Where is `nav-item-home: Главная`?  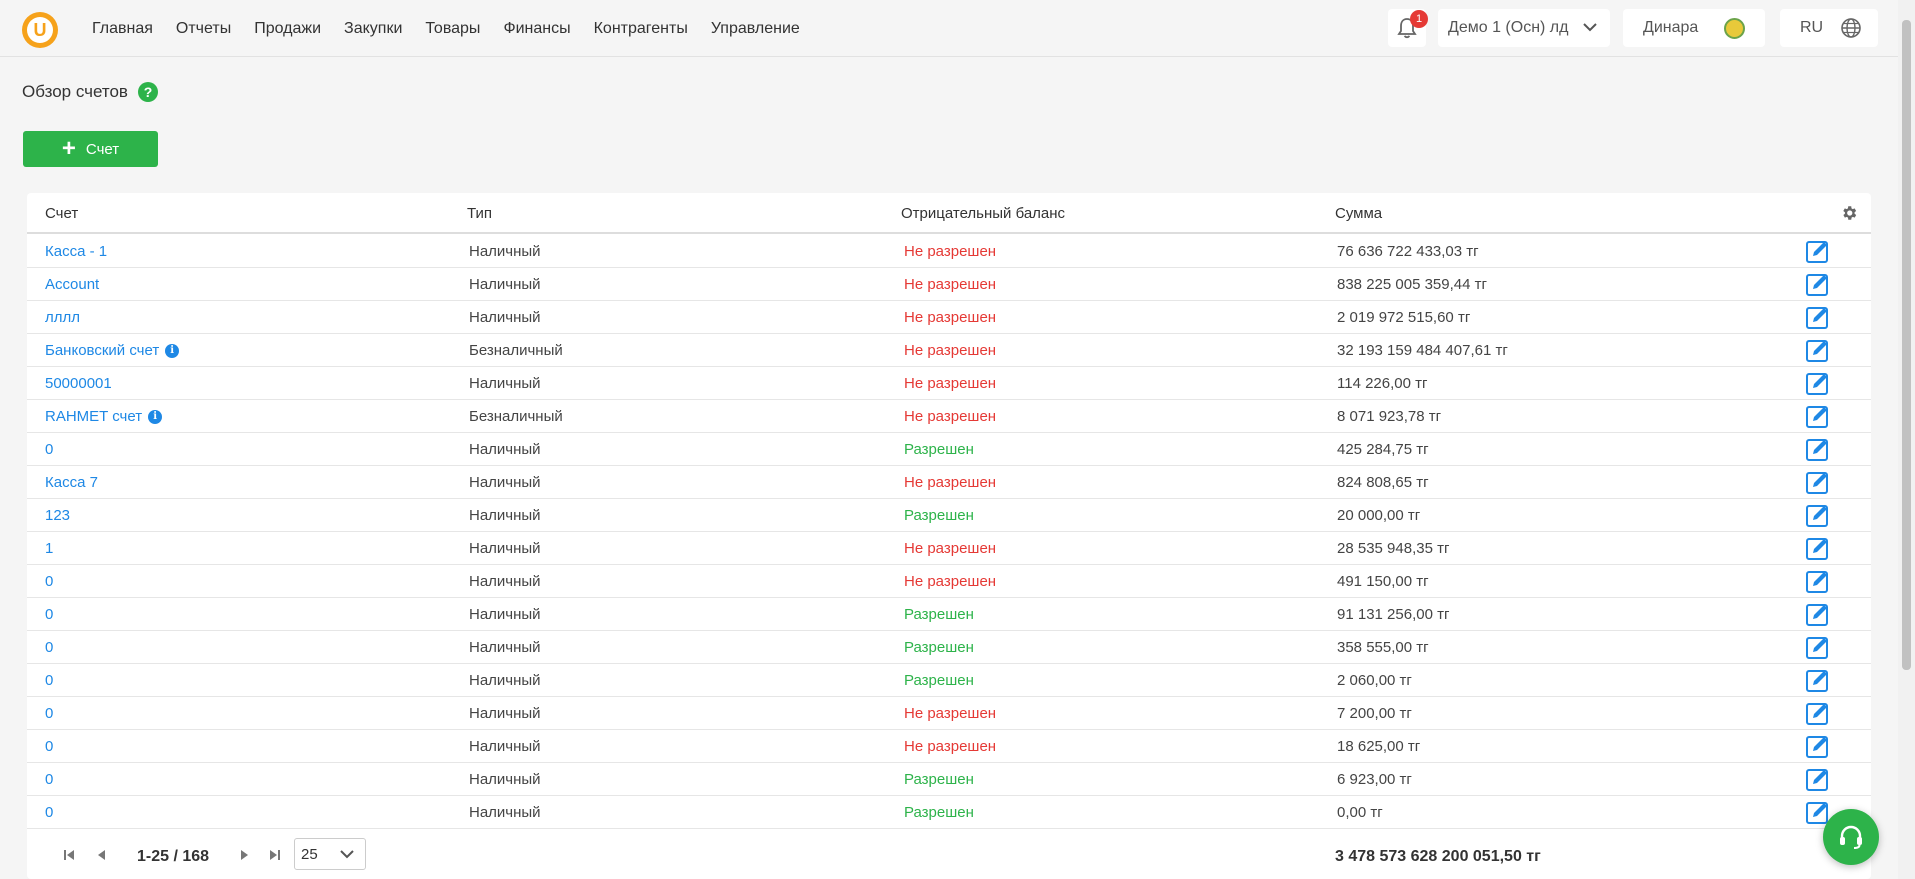
nav-item-home: Главная is located at coordinates (122, 29).